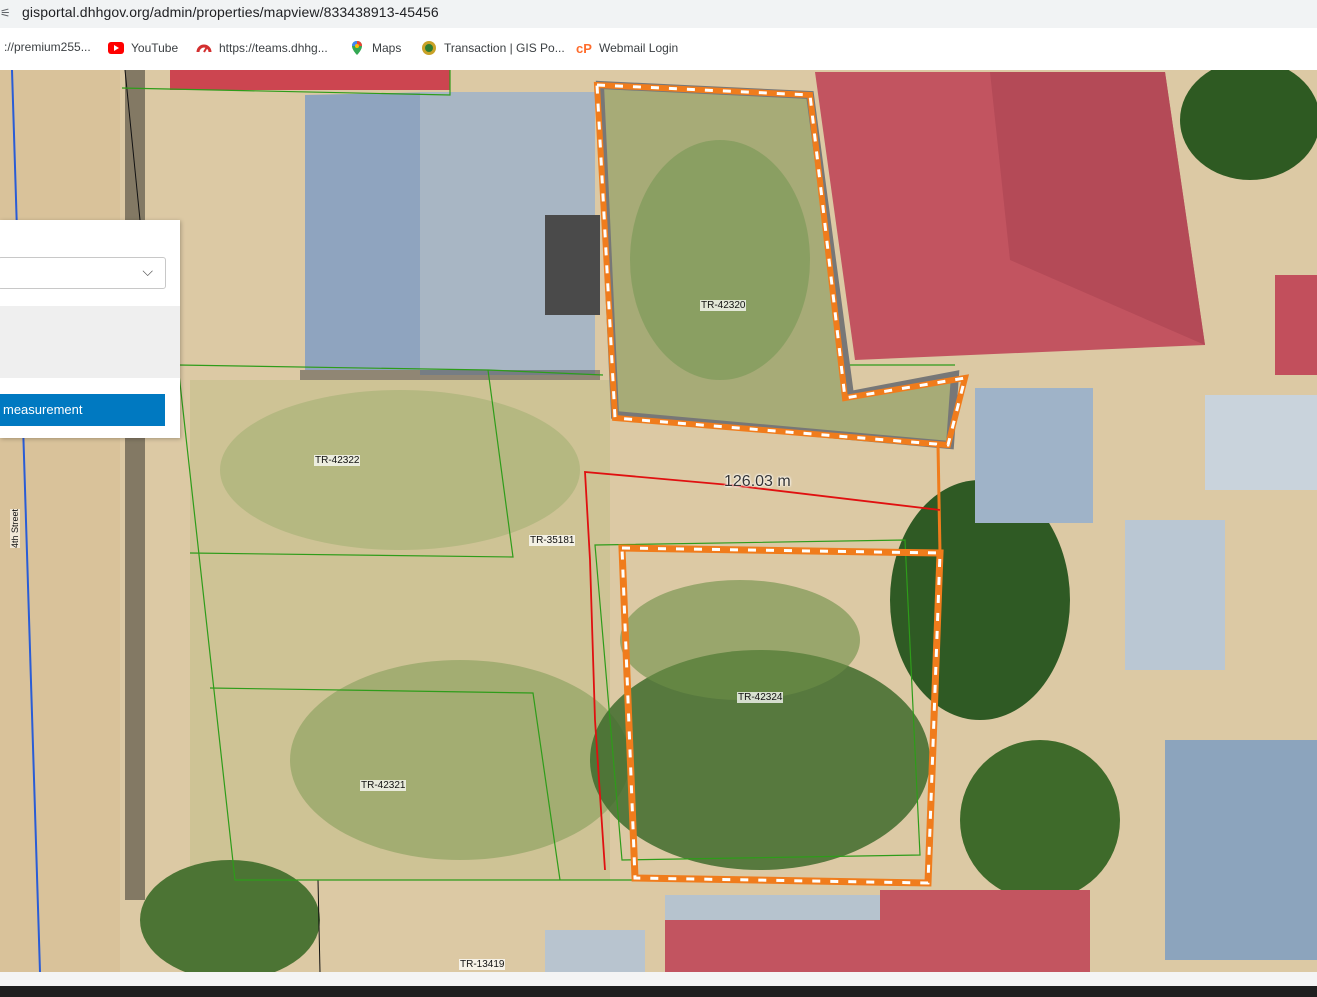 The image size is (1317, 997). I want to click on bookmark-webmail: cP Webmail Login, so click(627, 48).